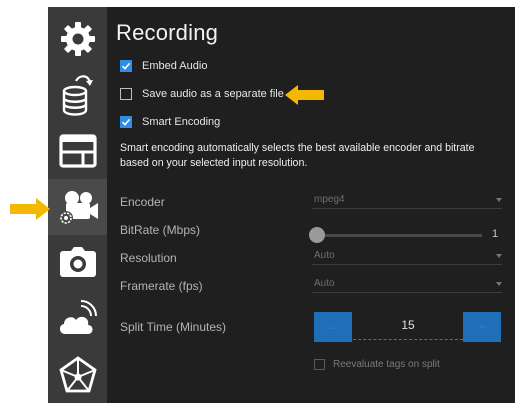 Image resolution: width=518 pixels, height=408 pixels. I want to click on resolution-label: Resolution, so click(148, 258).